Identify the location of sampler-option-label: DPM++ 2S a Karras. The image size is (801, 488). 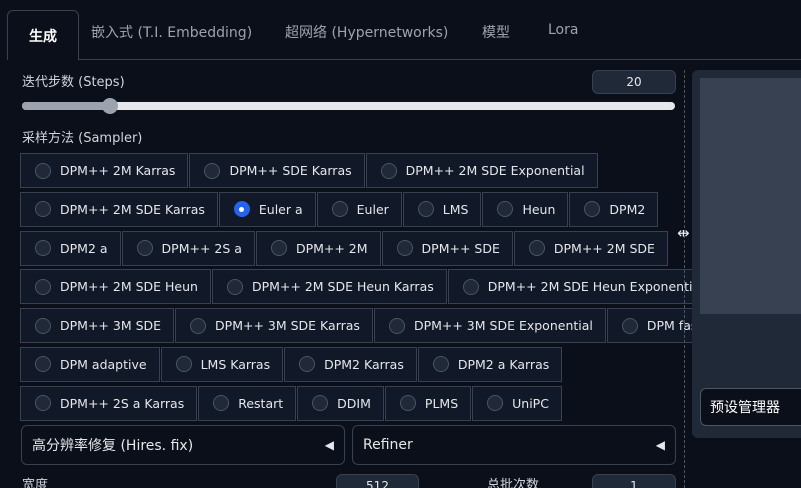
(122, 403).